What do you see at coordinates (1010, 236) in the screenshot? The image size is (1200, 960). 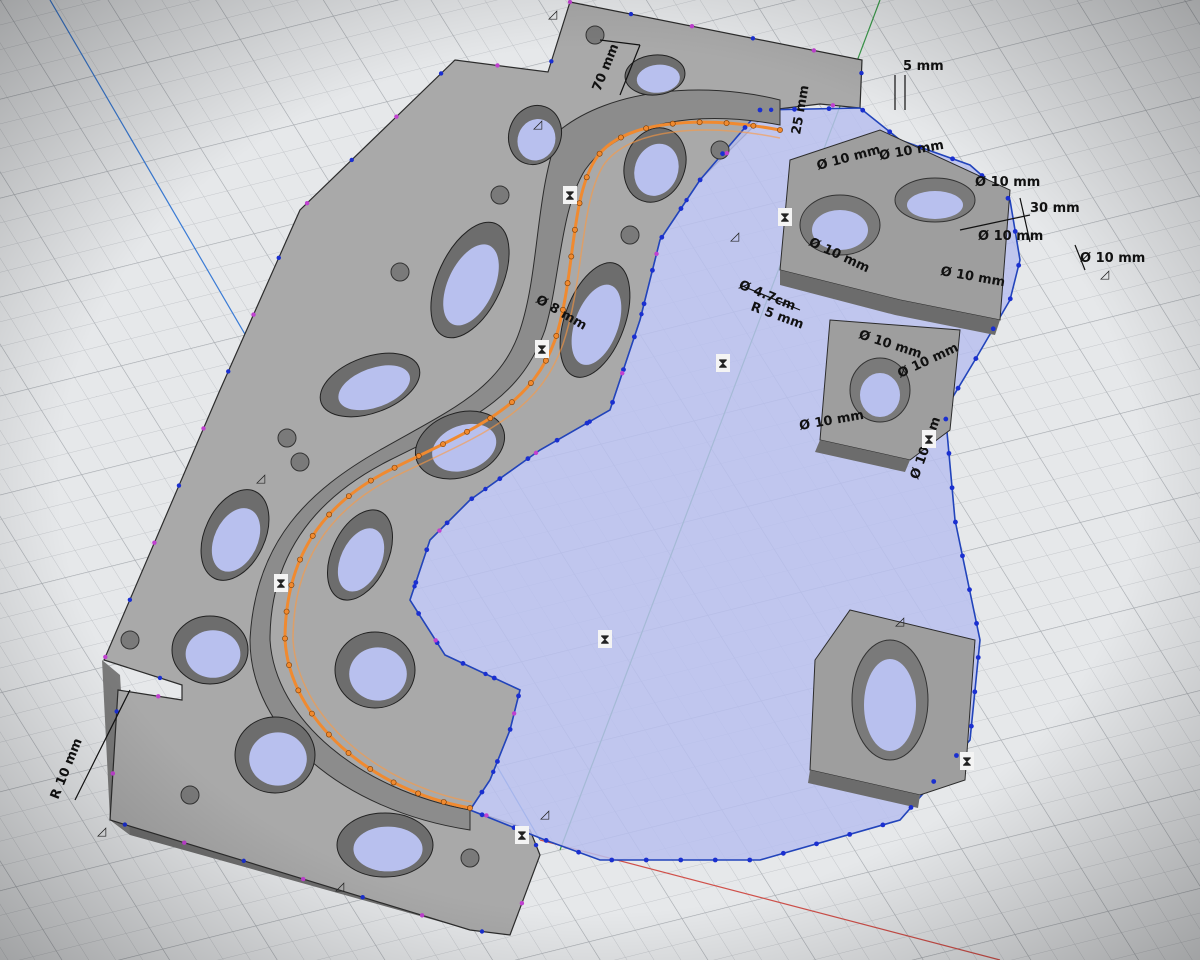 I see `dim-dia10-c: Ø 10 mm` at bounding box center [1010, 236].